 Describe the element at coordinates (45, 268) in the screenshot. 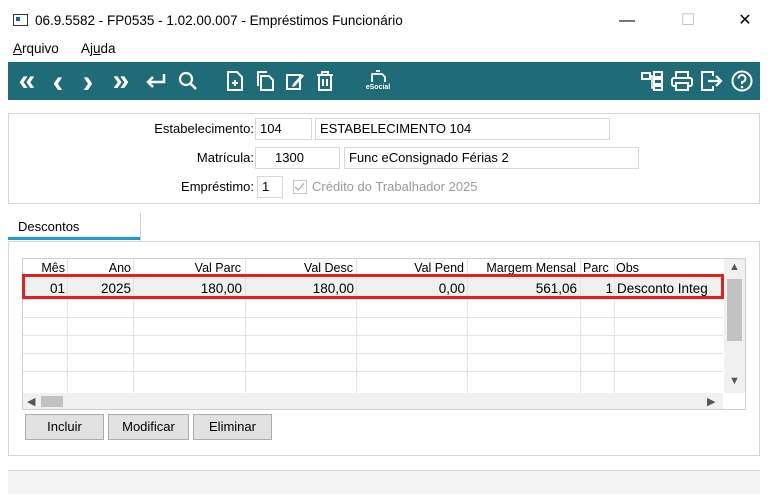

I see `col-header-mes: Mês` at that location.